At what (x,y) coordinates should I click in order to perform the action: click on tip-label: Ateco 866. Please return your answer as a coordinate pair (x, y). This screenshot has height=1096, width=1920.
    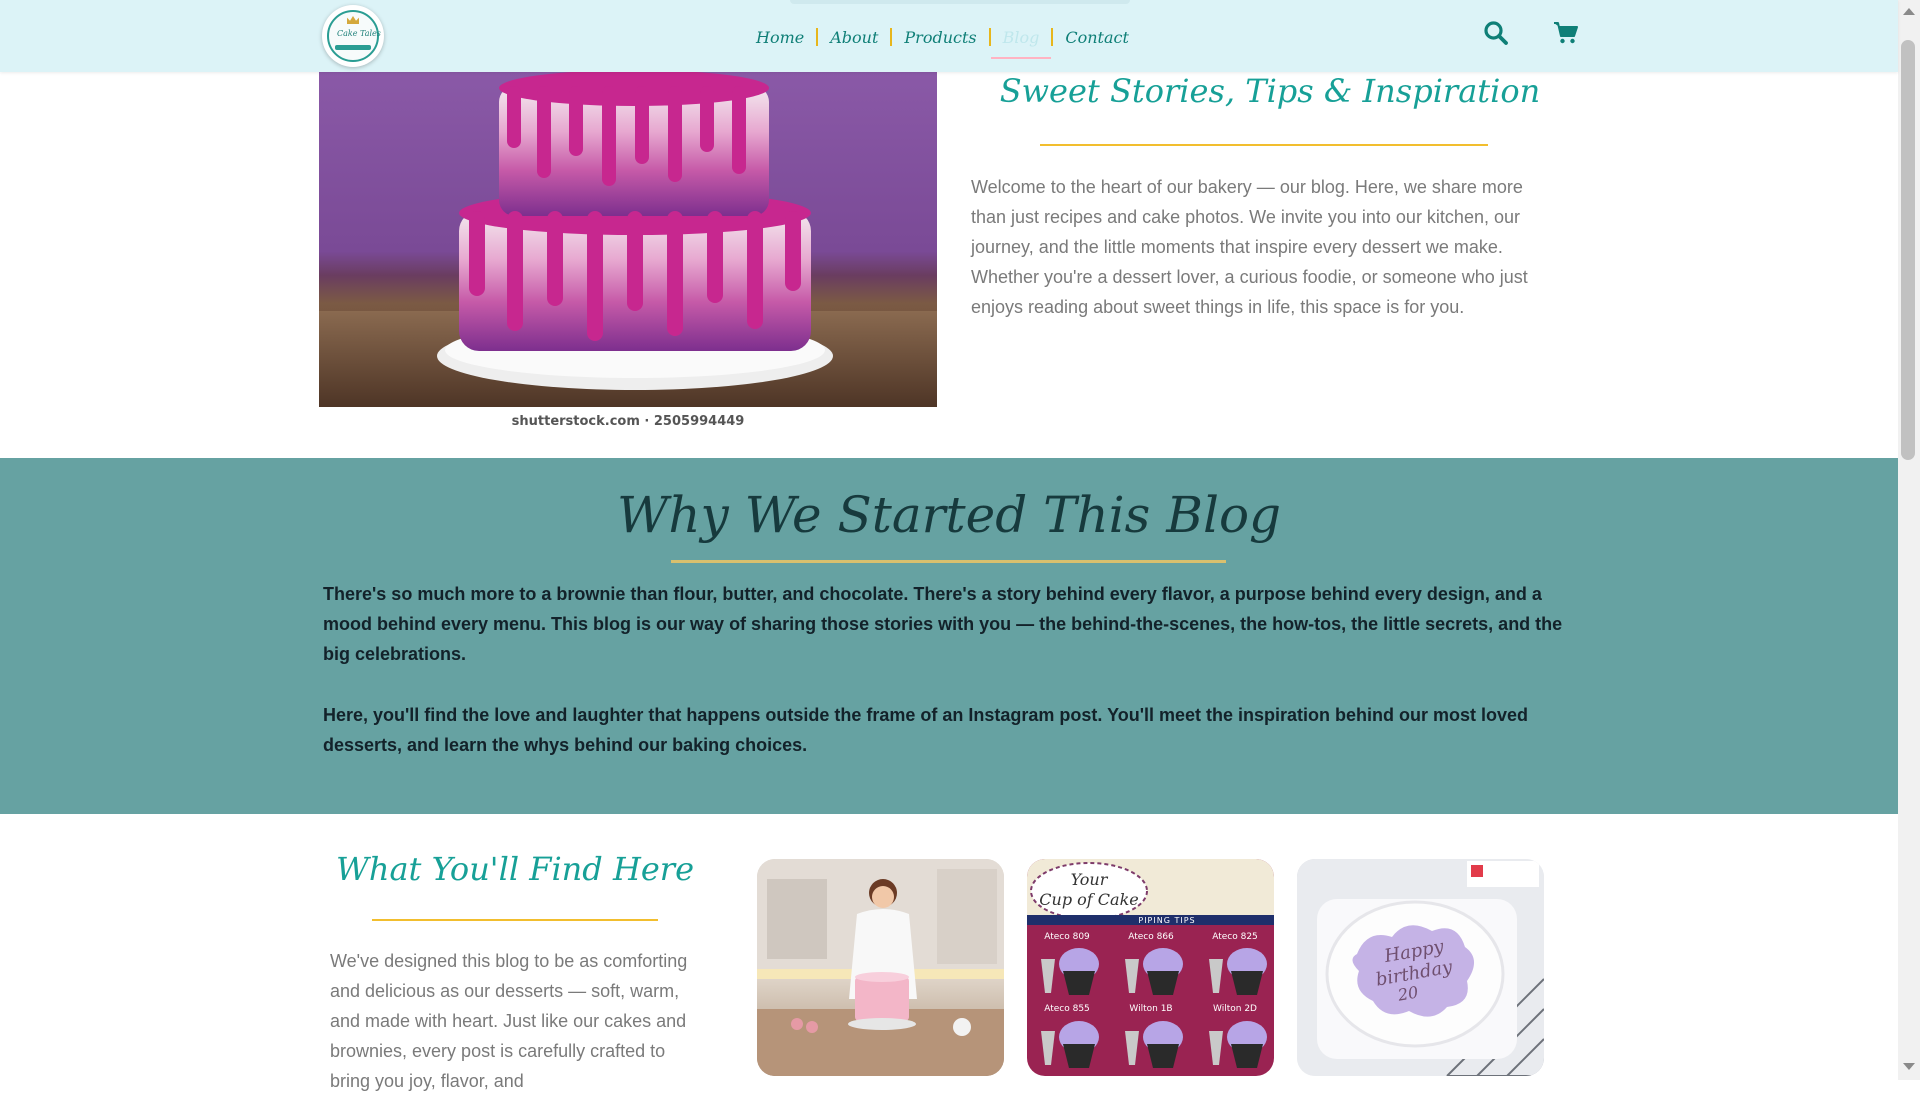
    Looking at the image, I should click on (1151, 937).